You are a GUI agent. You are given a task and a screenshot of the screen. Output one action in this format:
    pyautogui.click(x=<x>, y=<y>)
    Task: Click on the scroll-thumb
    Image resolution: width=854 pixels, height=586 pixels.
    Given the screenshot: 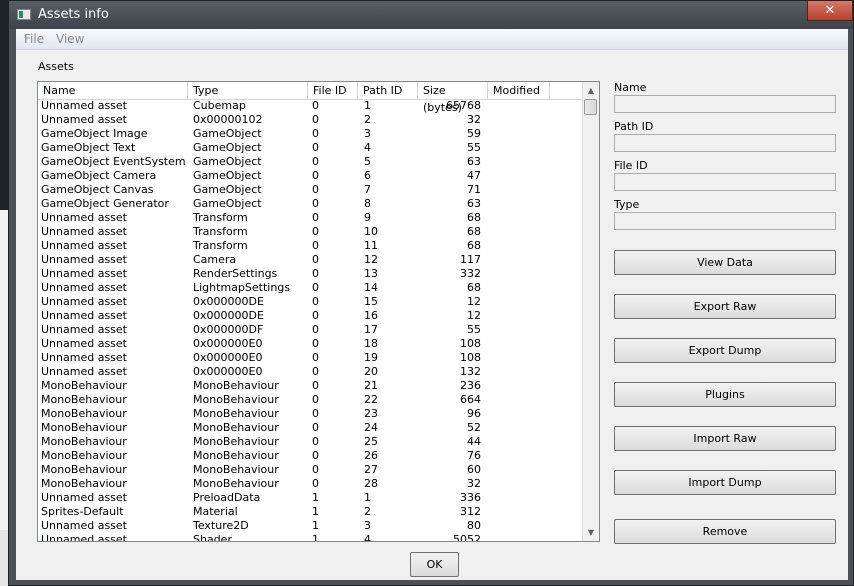 What is the action you would take?
    pyautogui.click(x=590, y=107)
    